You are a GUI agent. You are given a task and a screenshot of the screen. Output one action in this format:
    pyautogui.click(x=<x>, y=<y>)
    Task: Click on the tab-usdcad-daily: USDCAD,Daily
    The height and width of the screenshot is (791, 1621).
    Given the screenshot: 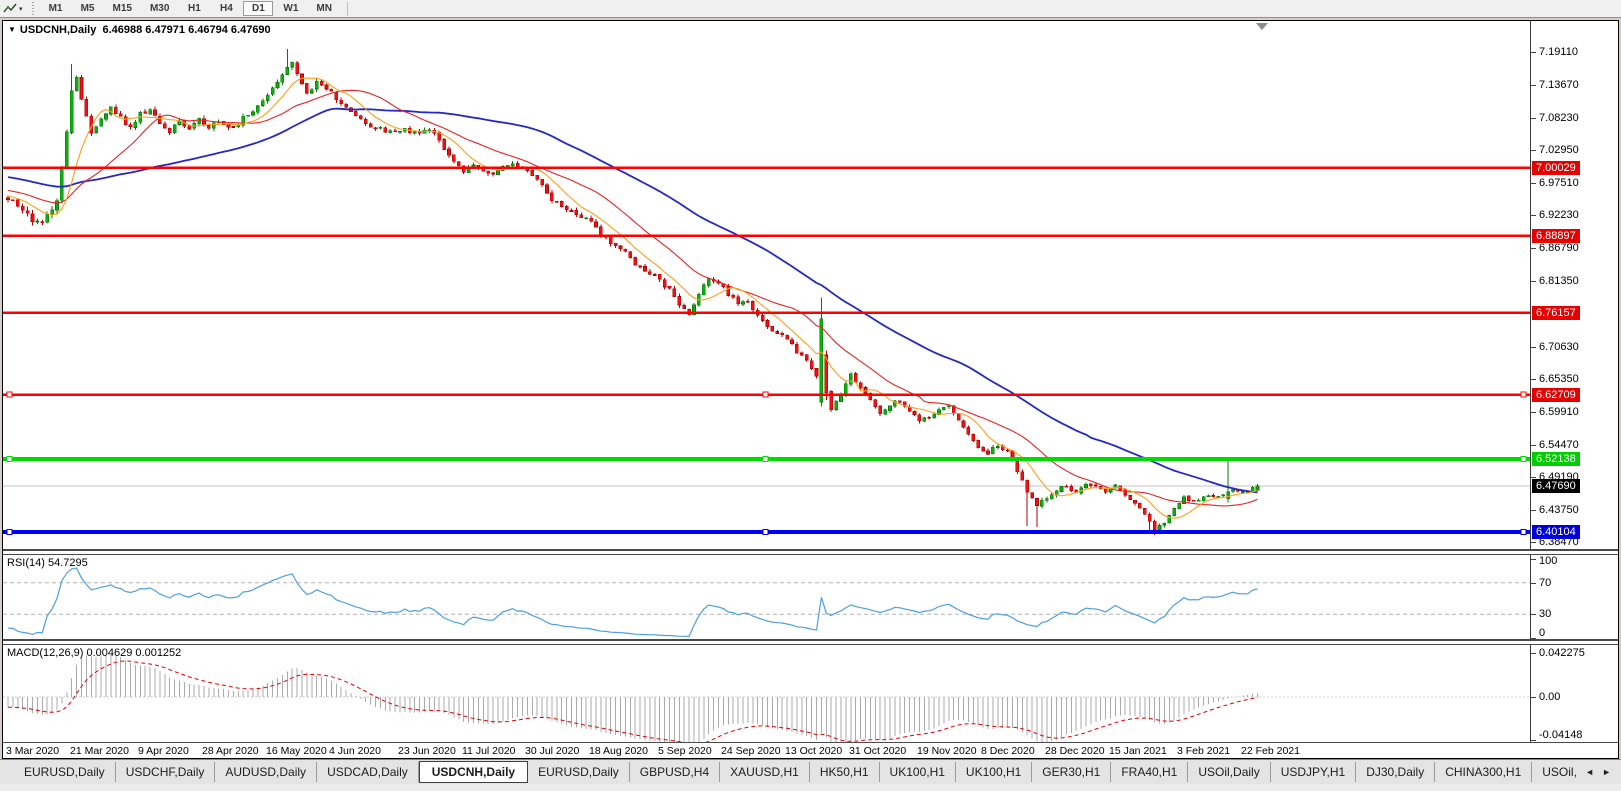 What is the action you would take?
    pyautogui.click(x=368, y=772)
    